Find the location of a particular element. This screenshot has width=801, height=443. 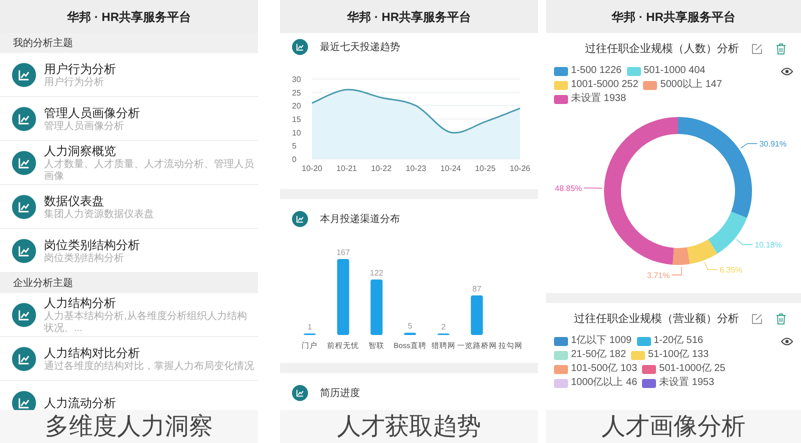

legend-label: 1001-5000 252 is located at coordinates (604, 85).